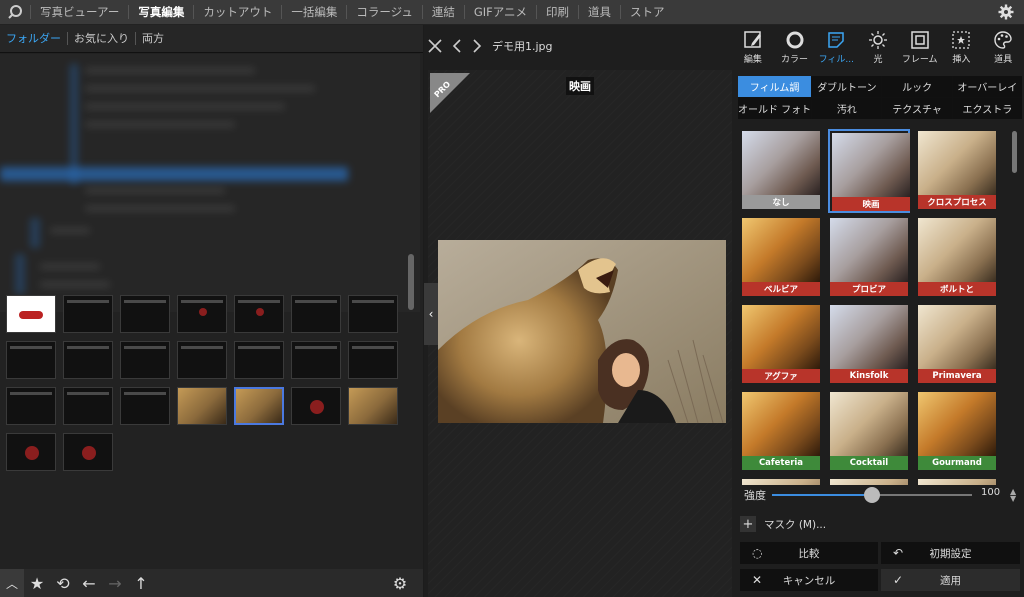 This screenshot has height=597, width=1024. I want to click on reset-button: ↶ 初期設定, so click(950, 553).